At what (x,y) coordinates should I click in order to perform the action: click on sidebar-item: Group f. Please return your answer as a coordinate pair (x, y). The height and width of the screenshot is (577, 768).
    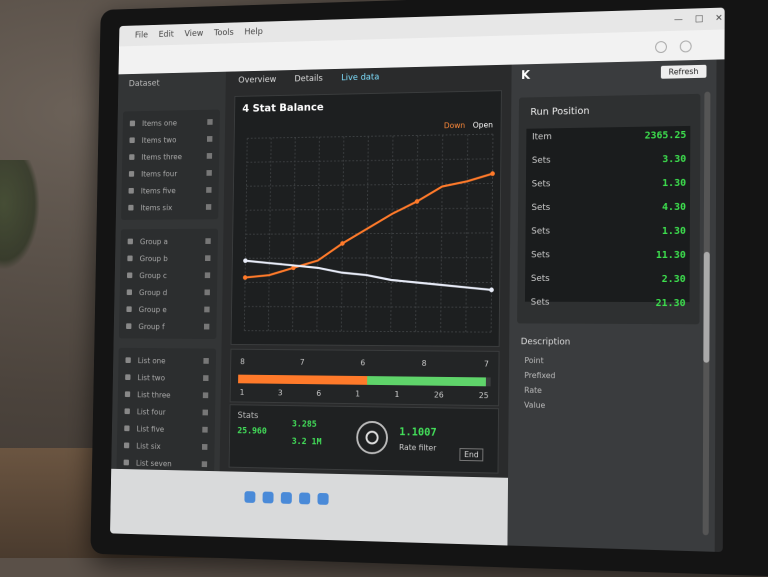
    Looking at the image, I should click on (168, 327).